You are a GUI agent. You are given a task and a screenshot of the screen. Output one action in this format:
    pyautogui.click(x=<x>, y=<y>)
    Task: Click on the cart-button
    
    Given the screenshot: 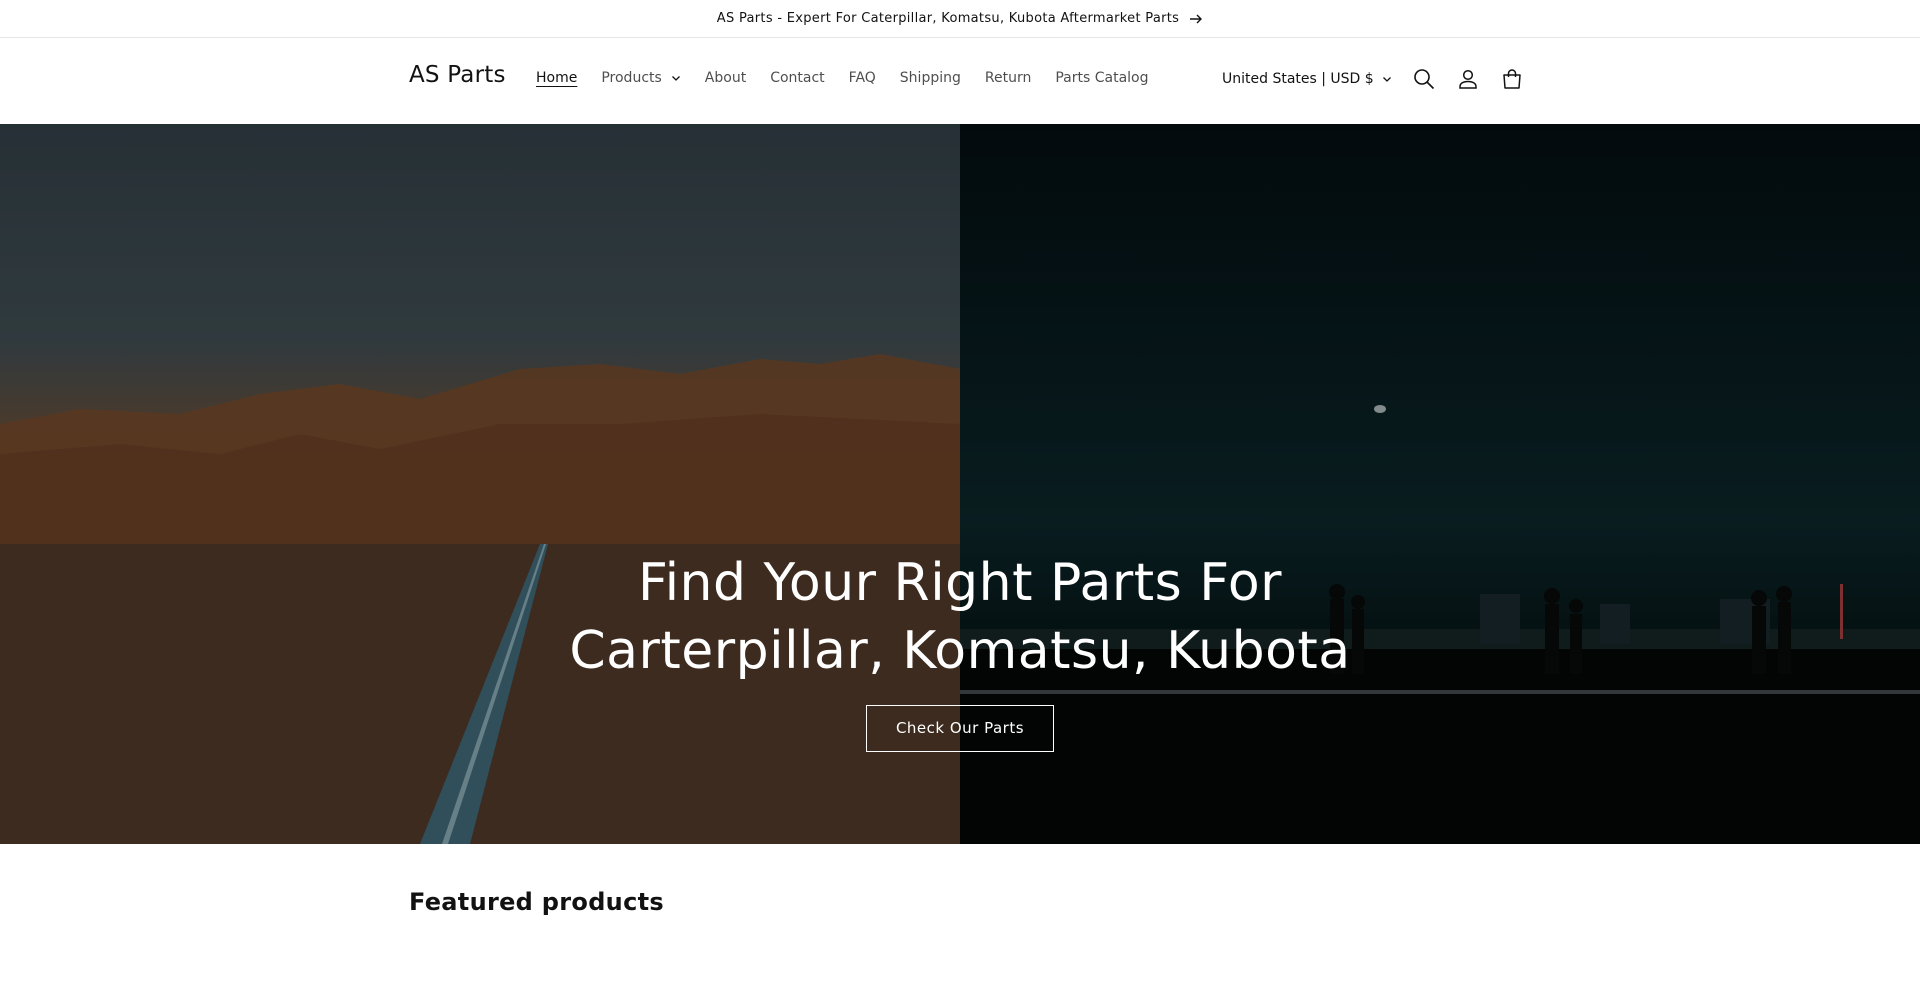 What is the action you would take?
    pyautogui.click(x=1512, y=79)
    